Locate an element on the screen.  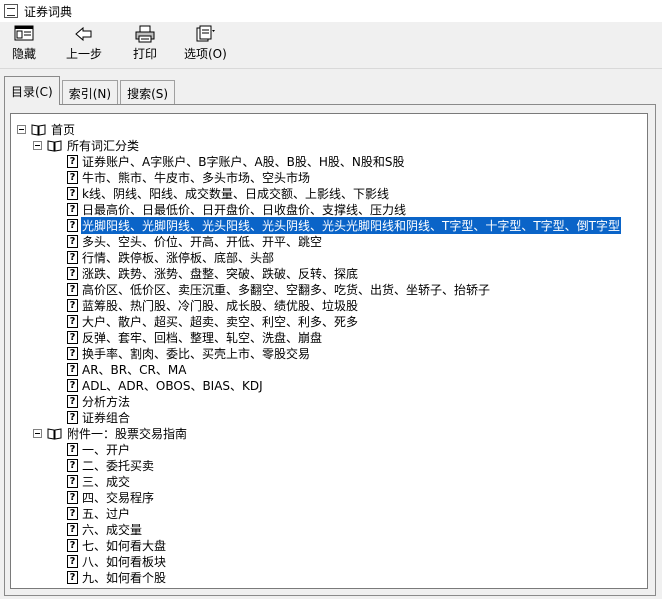
tree-item: ? 五、过户 is located at coordinates (99, 513).